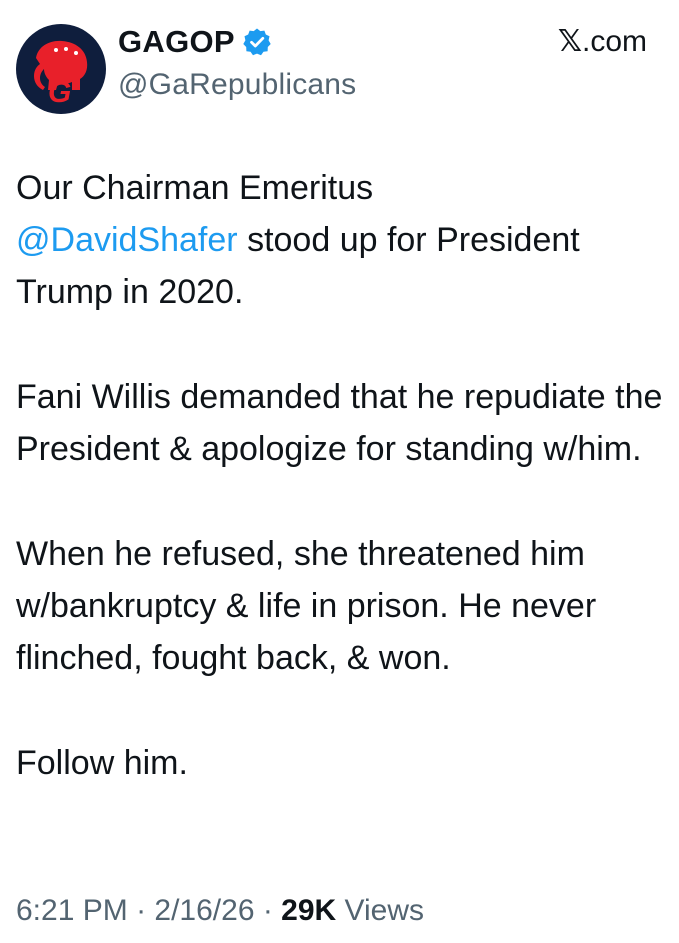 The width and height of the screenshot is (679, 943). I want to click on verified-badge-icon, so click(257, 42).